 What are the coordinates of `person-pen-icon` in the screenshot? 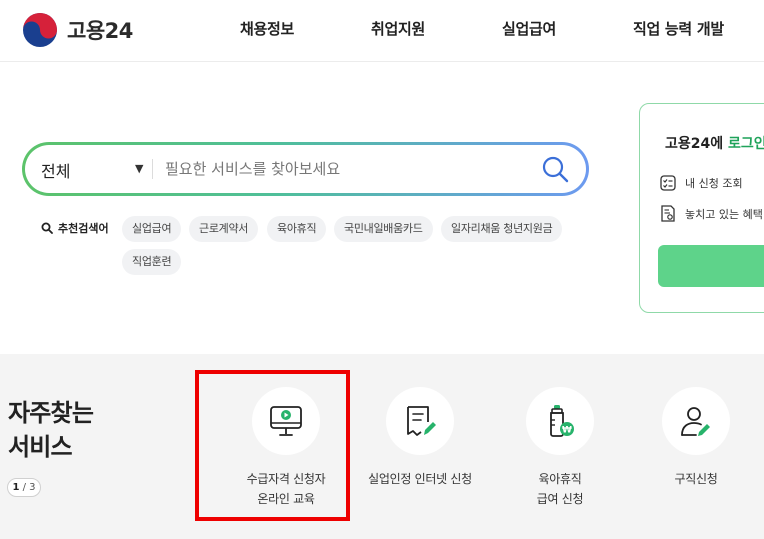 It's located at (695, 421).